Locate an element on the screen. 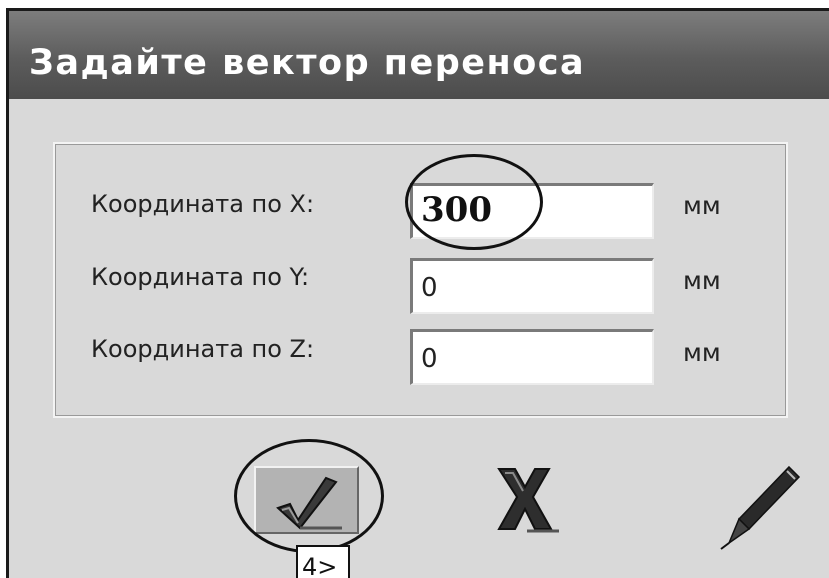  x-coordinate-input: 300 is located at coordinates (532, 211).